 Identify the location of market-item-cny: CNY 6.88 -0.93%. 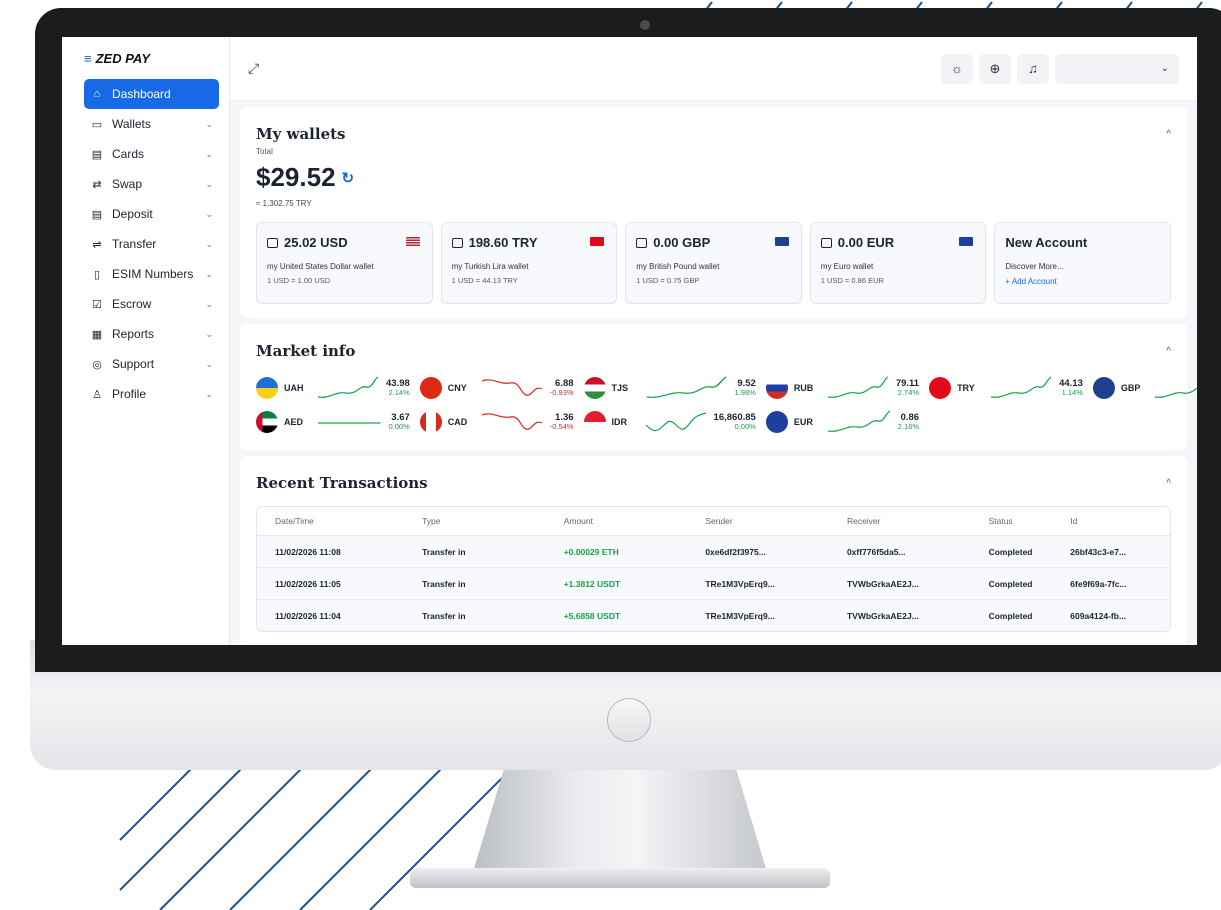
(496, 388).